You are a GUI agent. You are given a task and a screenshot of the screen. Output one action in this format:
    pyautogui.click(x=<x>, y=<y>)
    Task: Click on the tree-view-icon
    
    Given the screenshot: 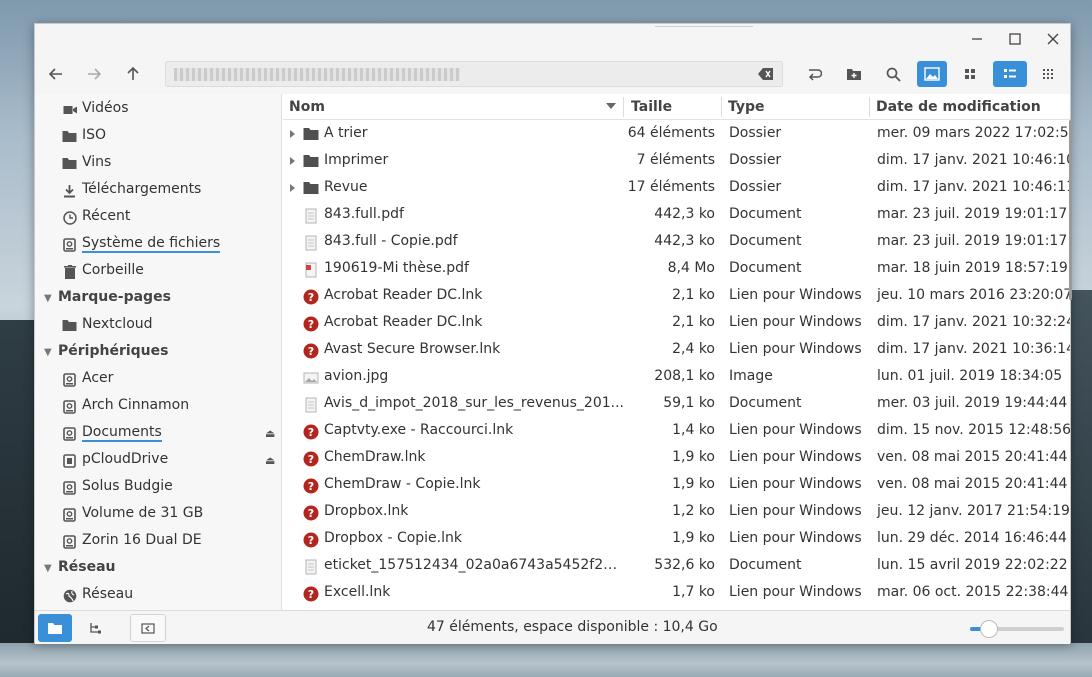 What is the action you would take?
    pyautogui.click(x=95, y=628)
    